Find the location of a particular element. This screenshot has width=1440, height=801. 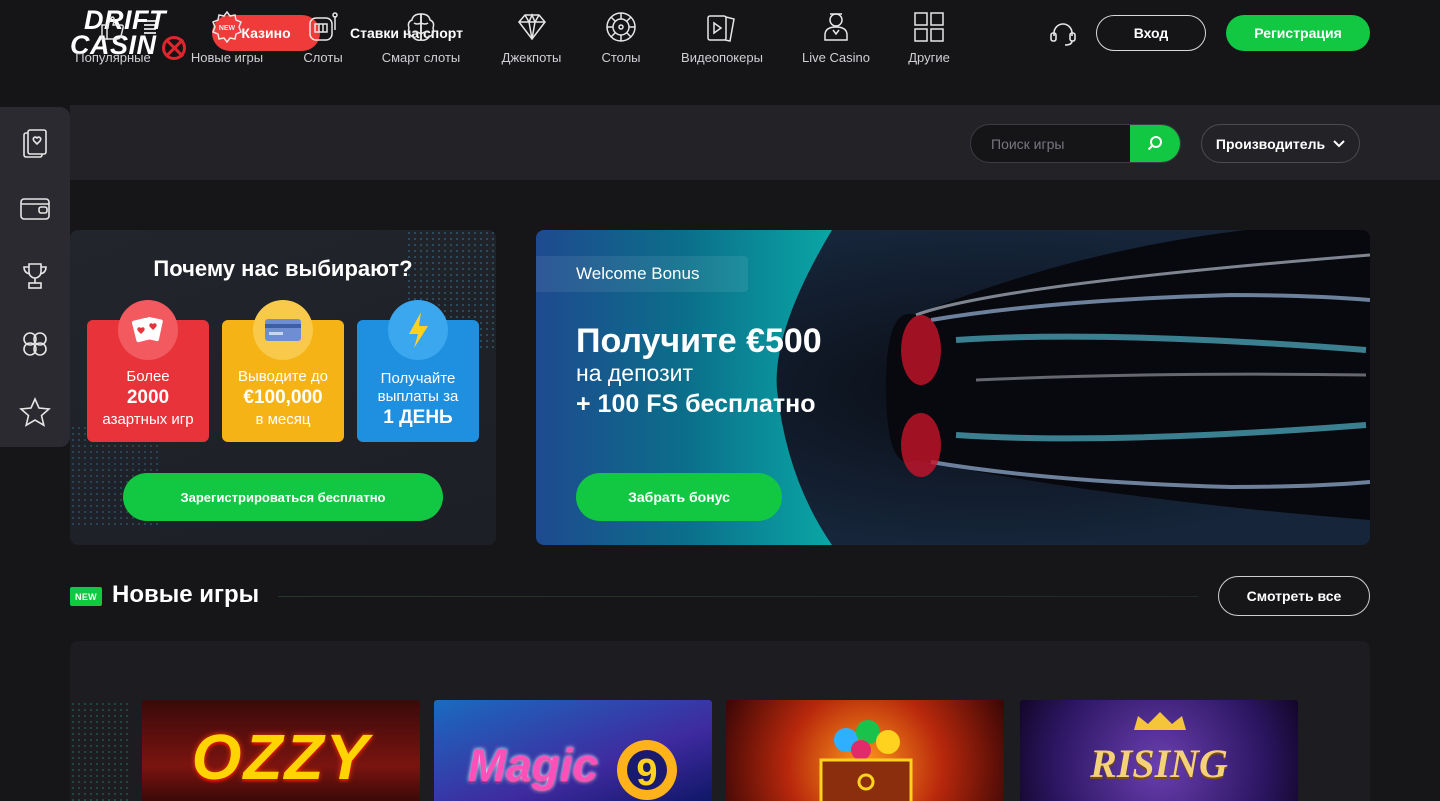

support-headset-icon is located at coordinates (1063, 34).